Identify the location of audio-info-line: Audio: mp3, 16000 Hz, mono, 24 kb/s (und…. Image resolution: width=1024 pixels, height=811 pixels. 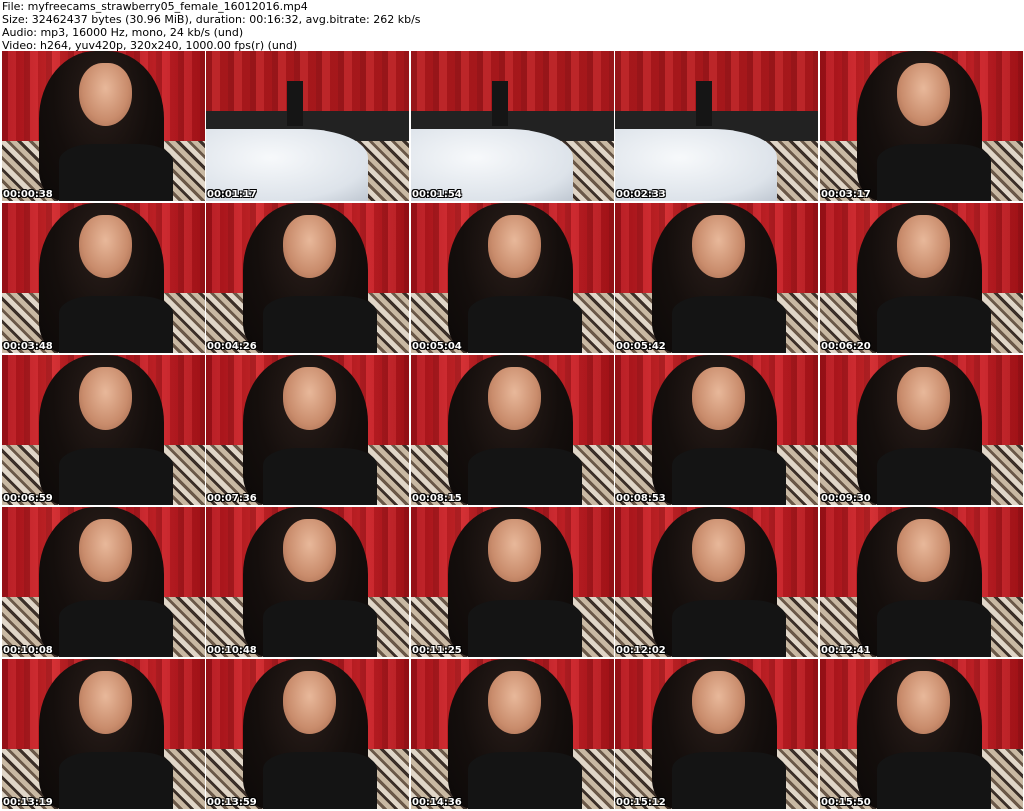
(123, 32).